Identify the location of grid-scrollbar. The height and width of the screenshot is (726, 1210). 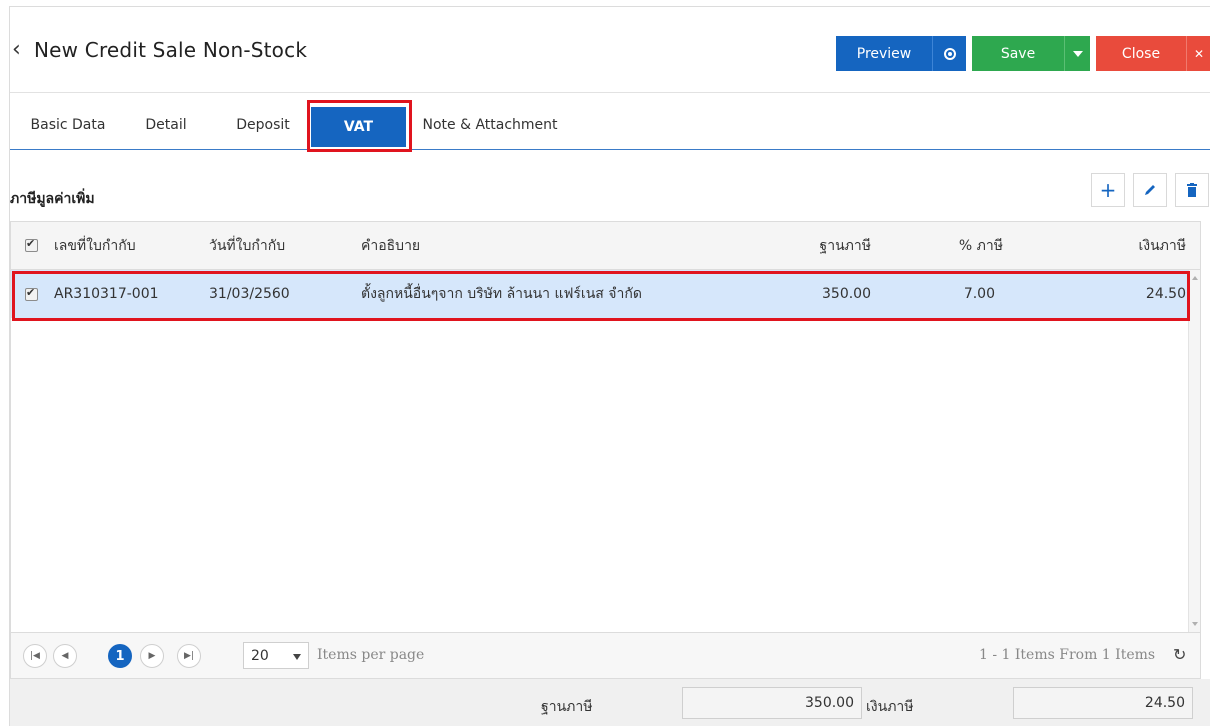
(1194, 451).